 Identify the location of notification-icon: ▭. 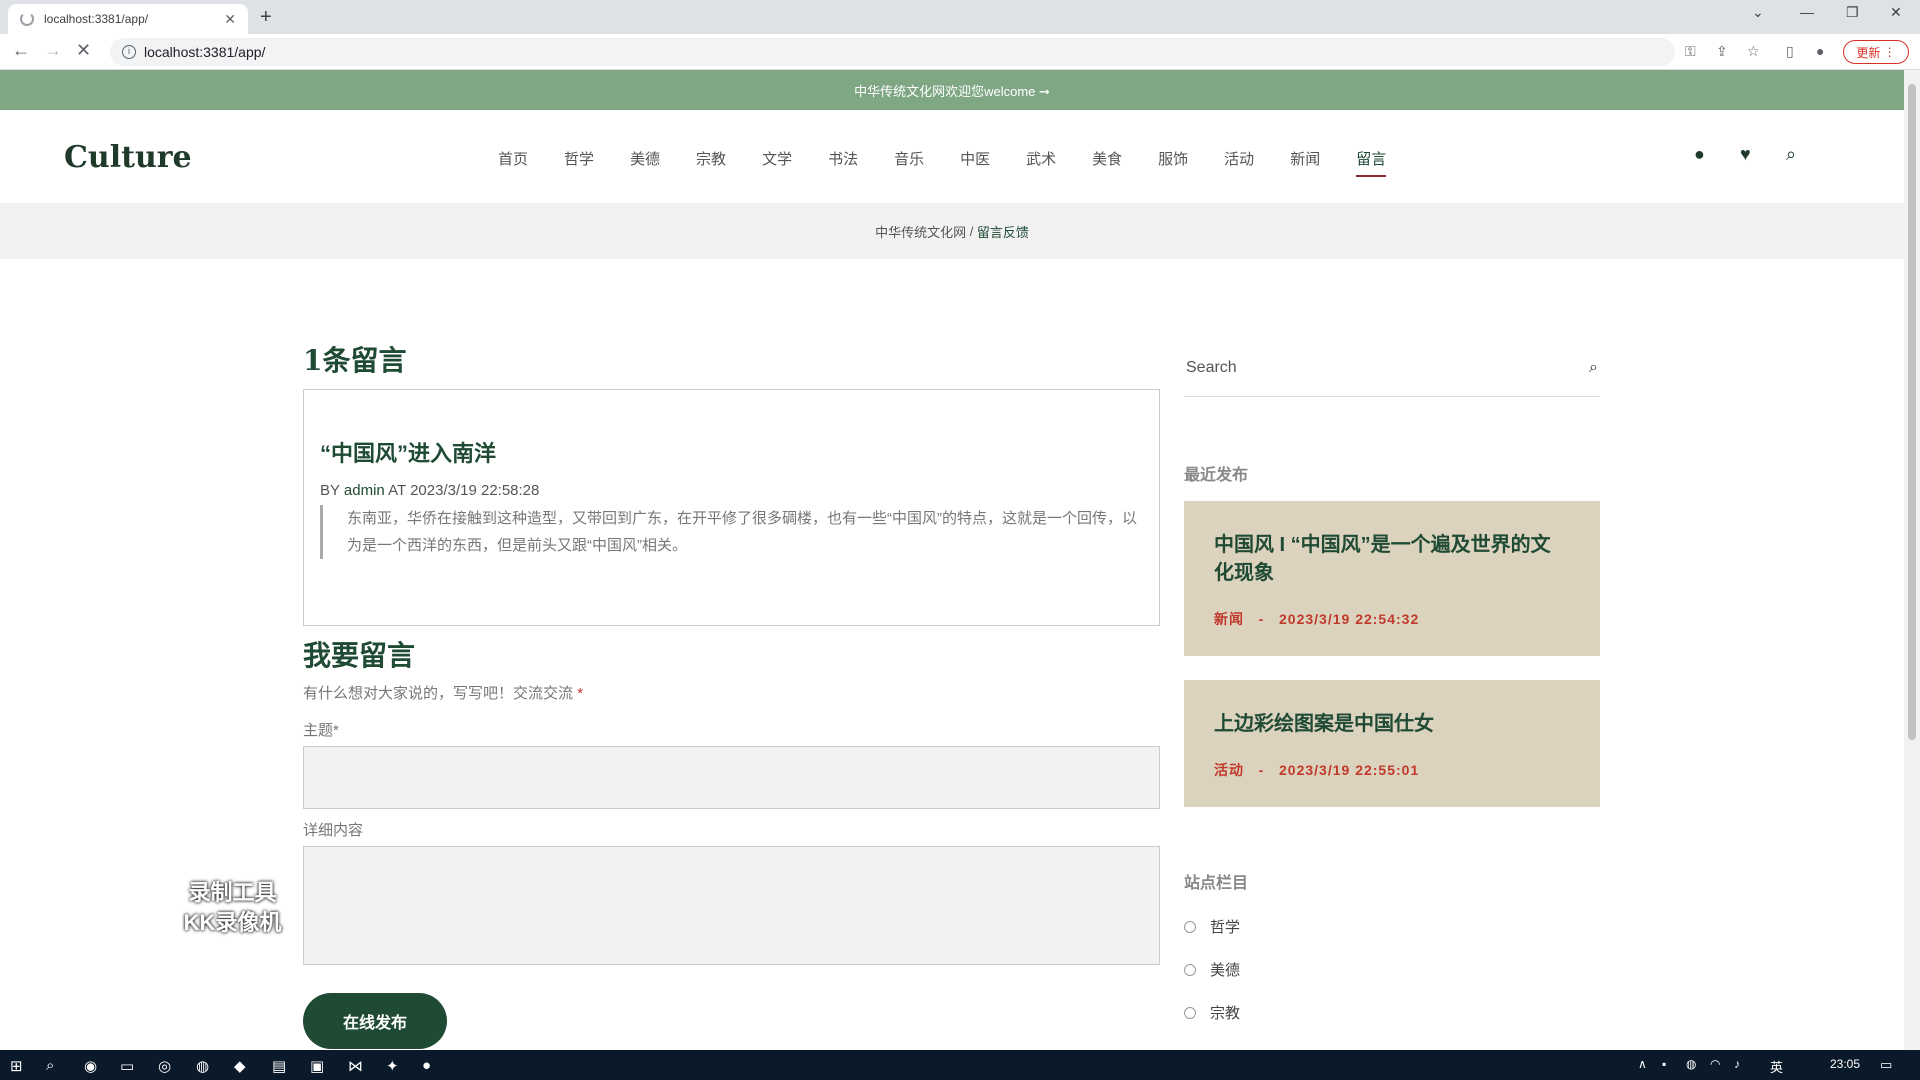
(1886, 1065).